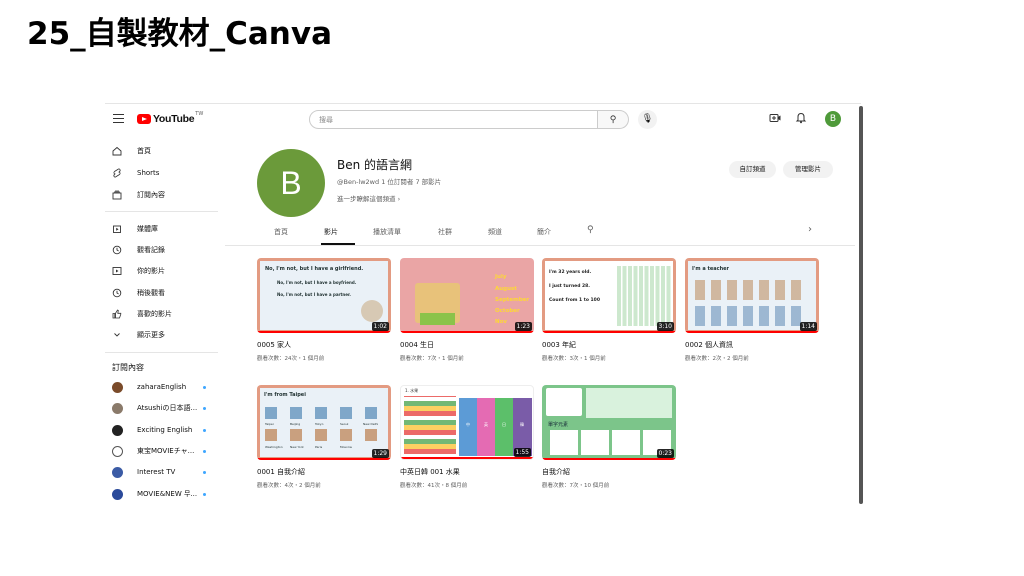 The width and height of the screenshot is (1024, 576). Describe the element at coordinates (371, 424) in the screenshot. I see `thumb-text: New Delhi` at that location.